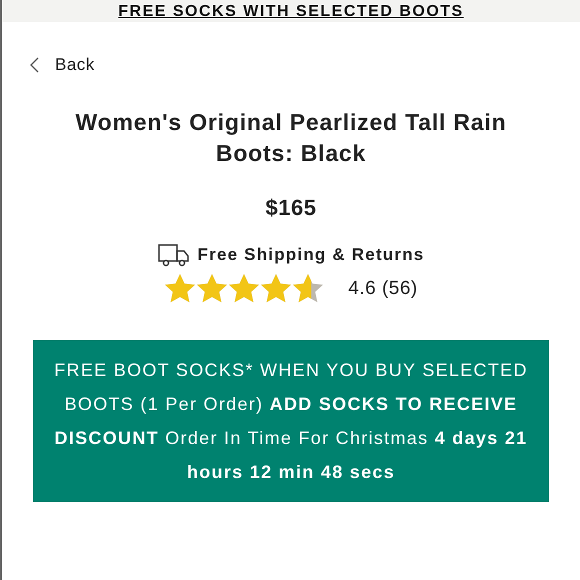  What do you see at coordinates (311, 255) in the screenshot?
I see `shipping-text: Free Shipping & Returns` at bounding box center [311, 255].